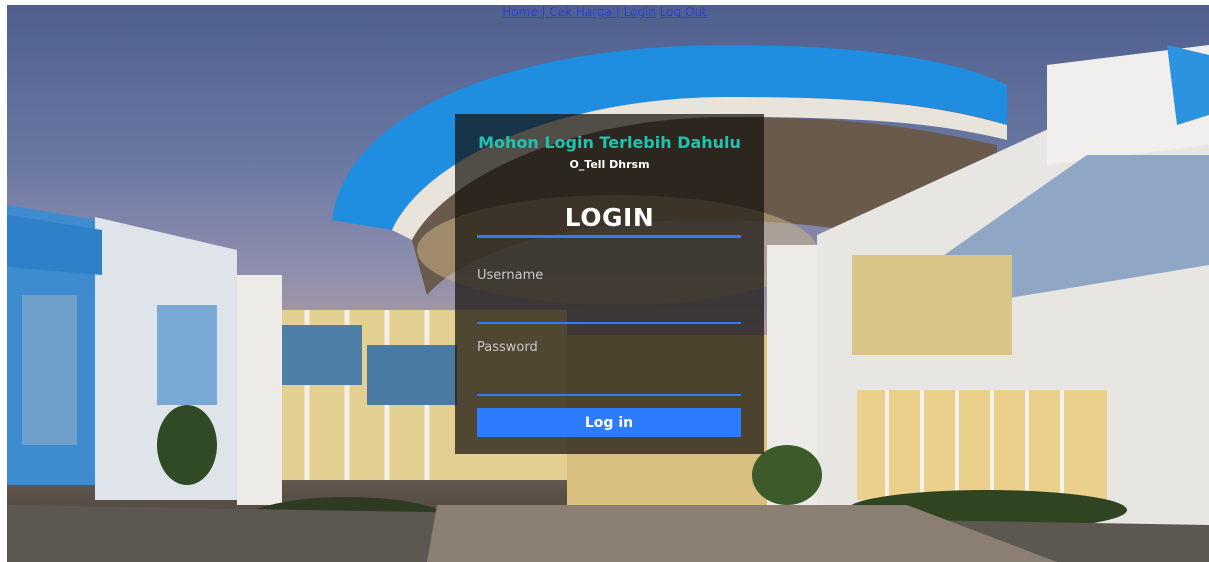 The image size is (1209, 562). What do you see at coordinates (609, 142) in the screenshot?
I see `panel-title: Mohon Login Terlebih Dahulu` at bounding box center [609, 142].